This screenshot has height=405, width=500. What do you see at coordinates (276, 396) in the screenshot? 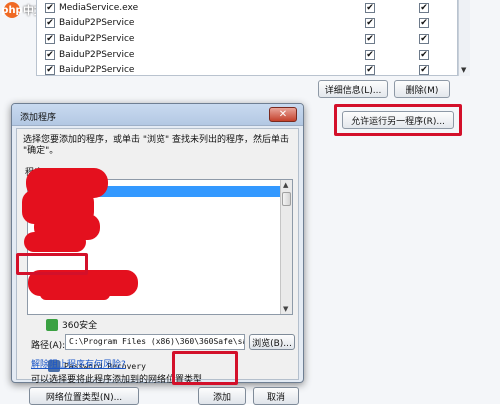
I see `cancel-button: 取消` at bounding box center [276, 396].